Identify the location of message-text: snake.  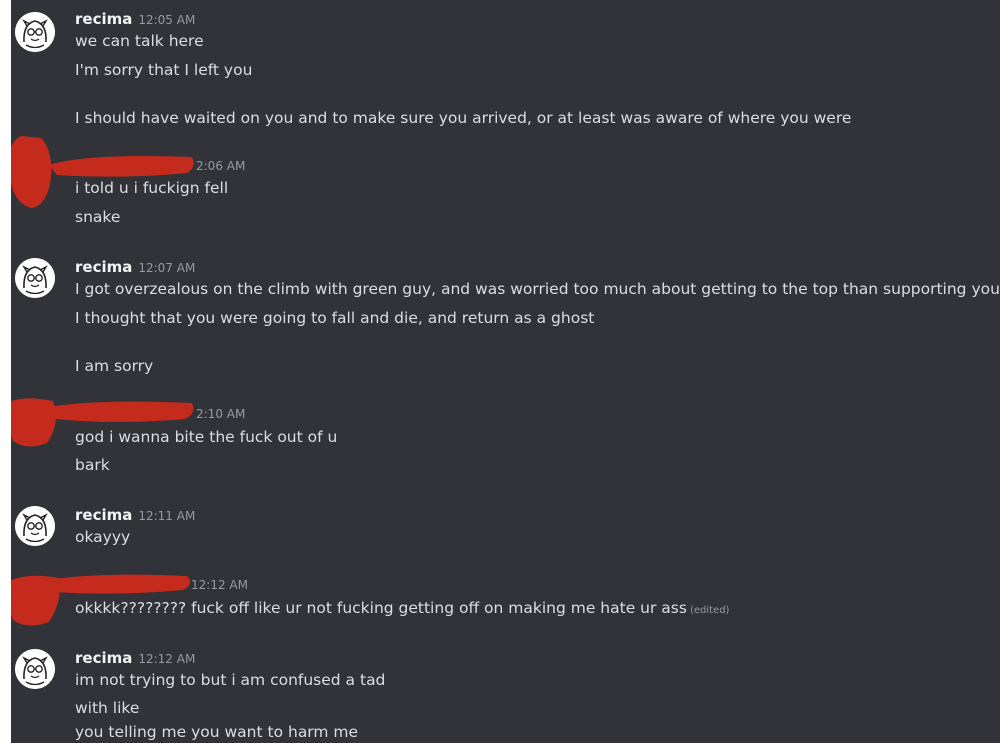
(98, 217).